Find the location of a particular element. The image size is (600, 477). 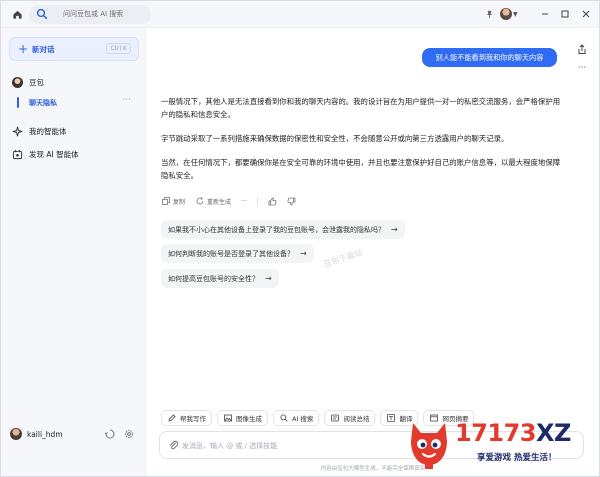

search-icon is located at coordinates (42, 14).